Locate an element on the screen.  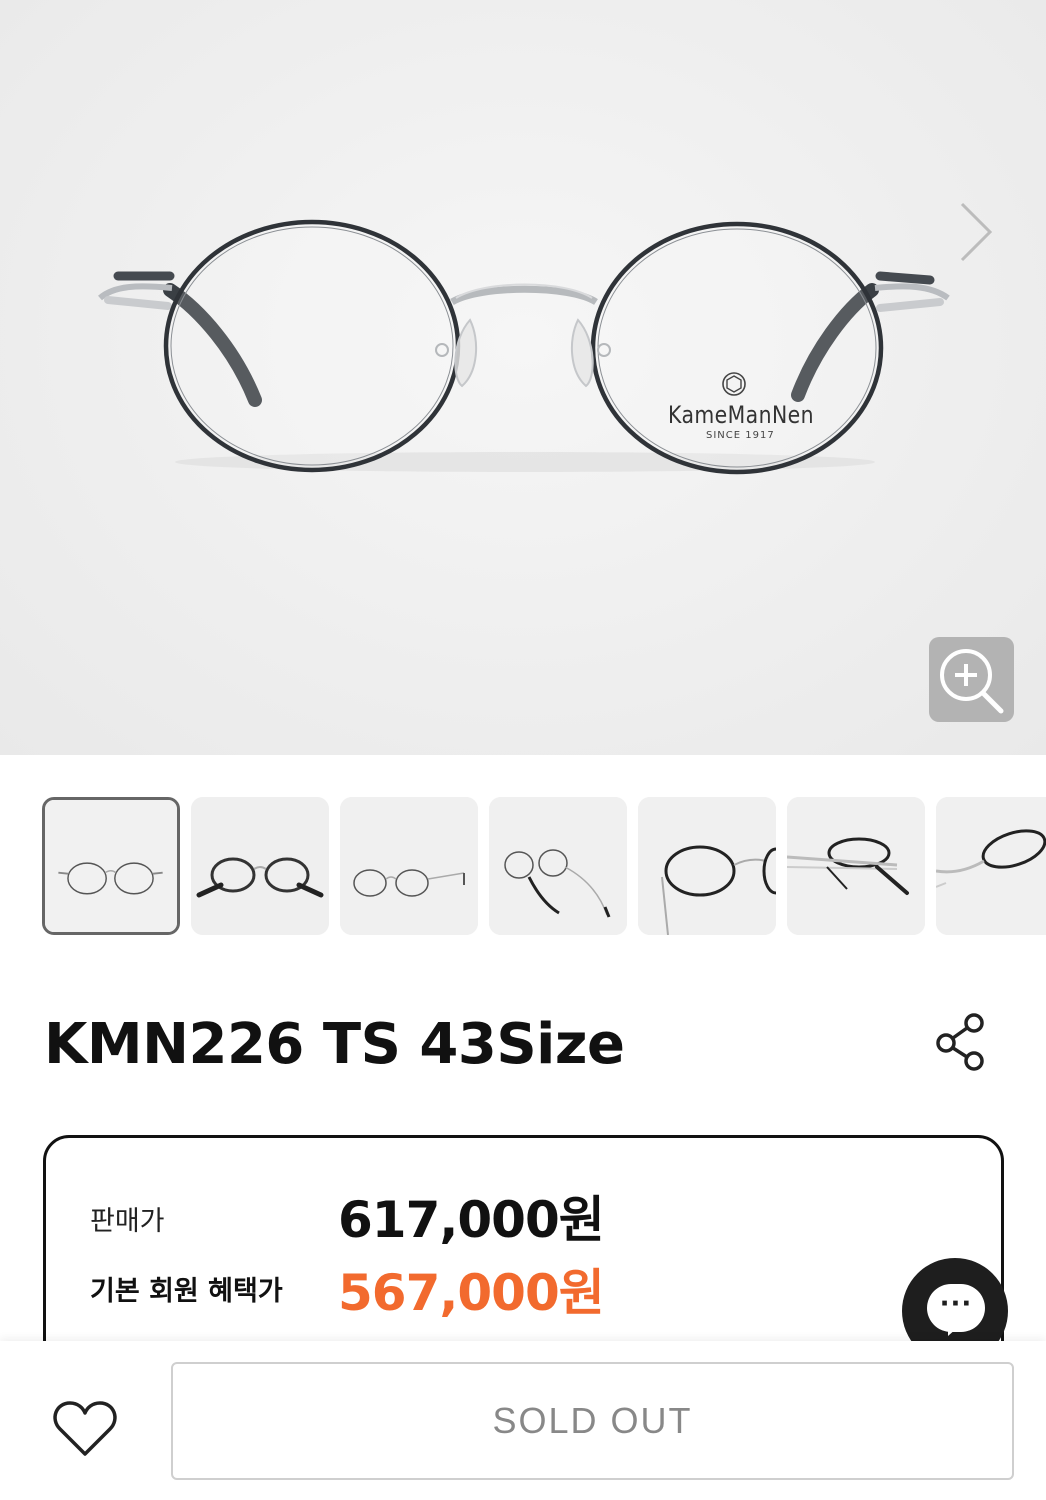
product-title: KMN226 TS 43Size is located at coordinates (334, 1044).